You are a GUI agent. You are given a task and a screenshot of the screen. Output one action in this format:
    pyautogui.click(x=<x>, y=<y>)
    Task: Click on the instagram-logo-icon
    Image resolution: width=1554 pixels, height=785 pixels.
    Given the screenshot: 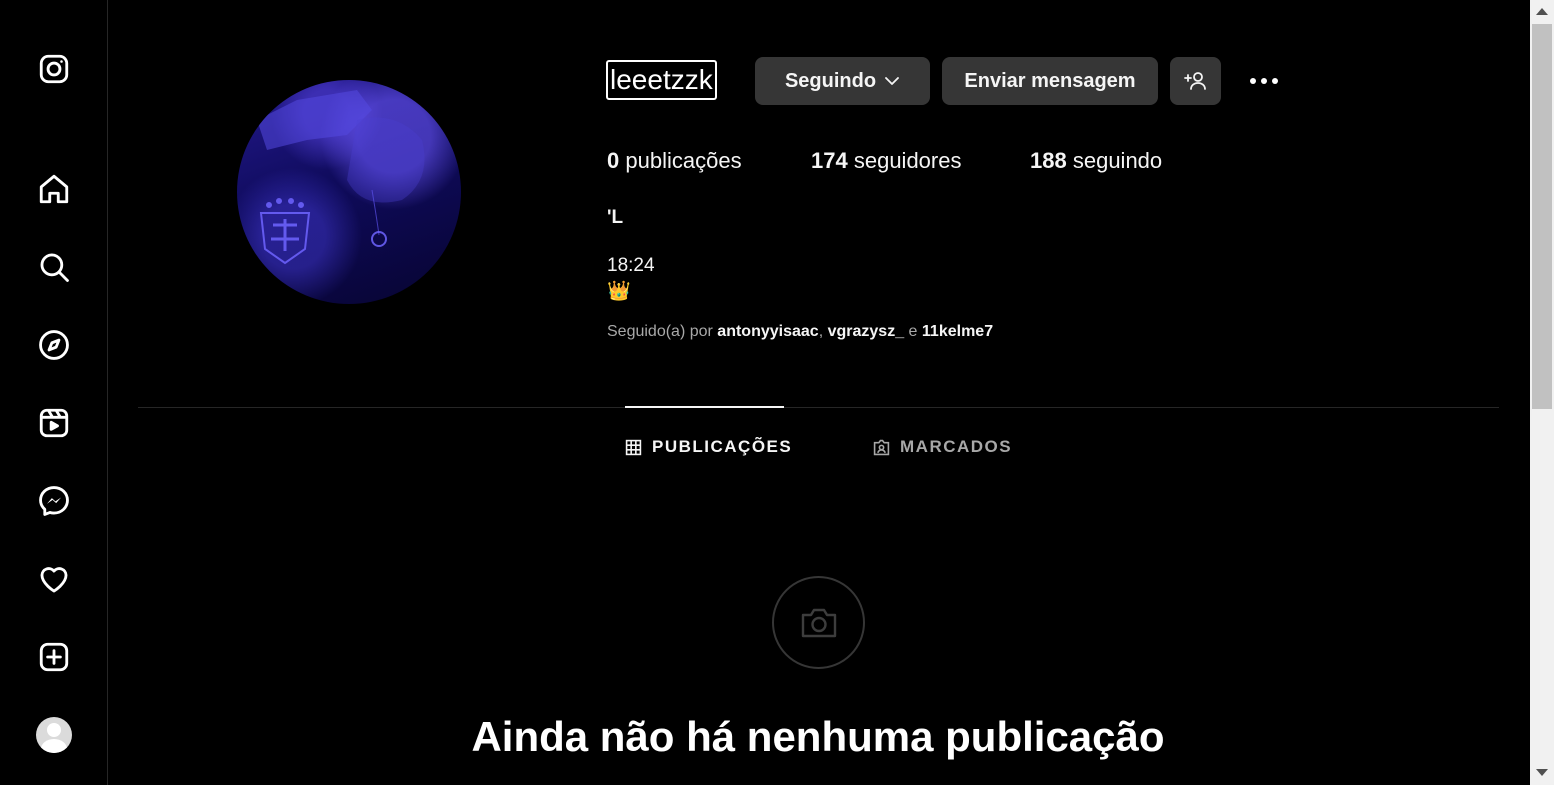 What is the action you would take?
    pyautogui.click(x=54, y=69)
    